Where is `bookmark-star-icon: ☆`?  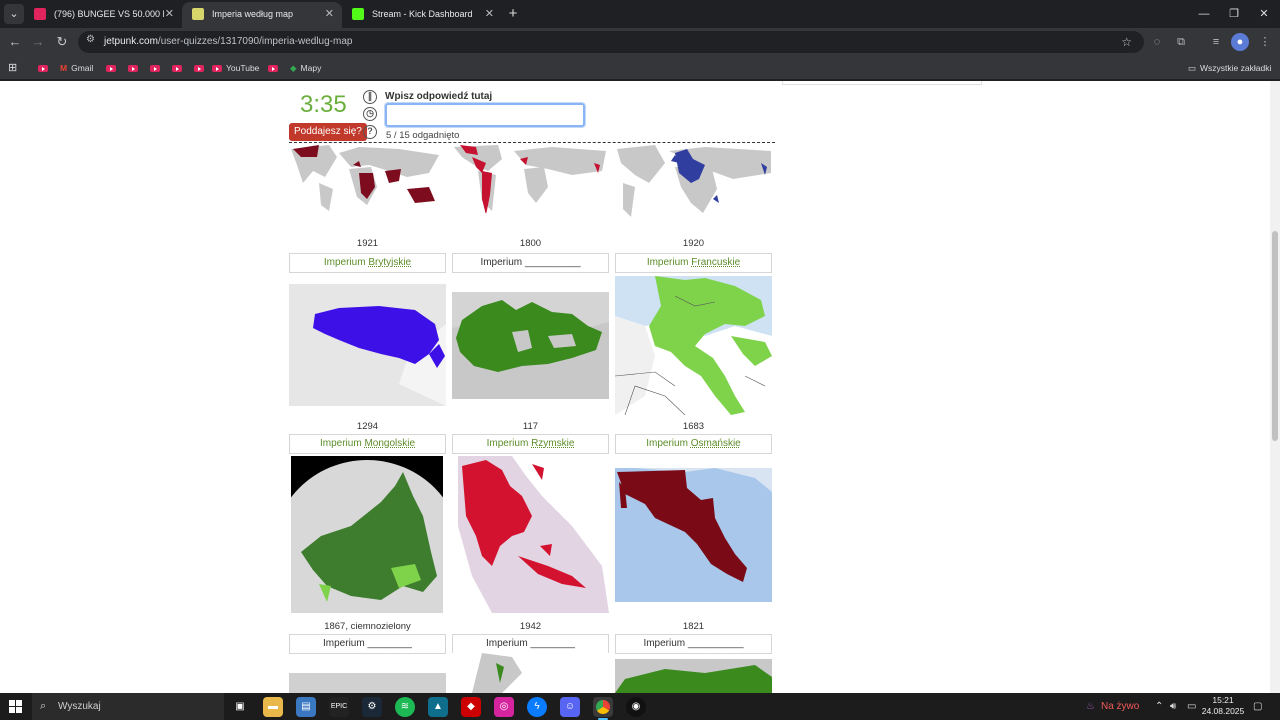
bookmark-star-icon: ☆ is located at coordinates (1126, 42).